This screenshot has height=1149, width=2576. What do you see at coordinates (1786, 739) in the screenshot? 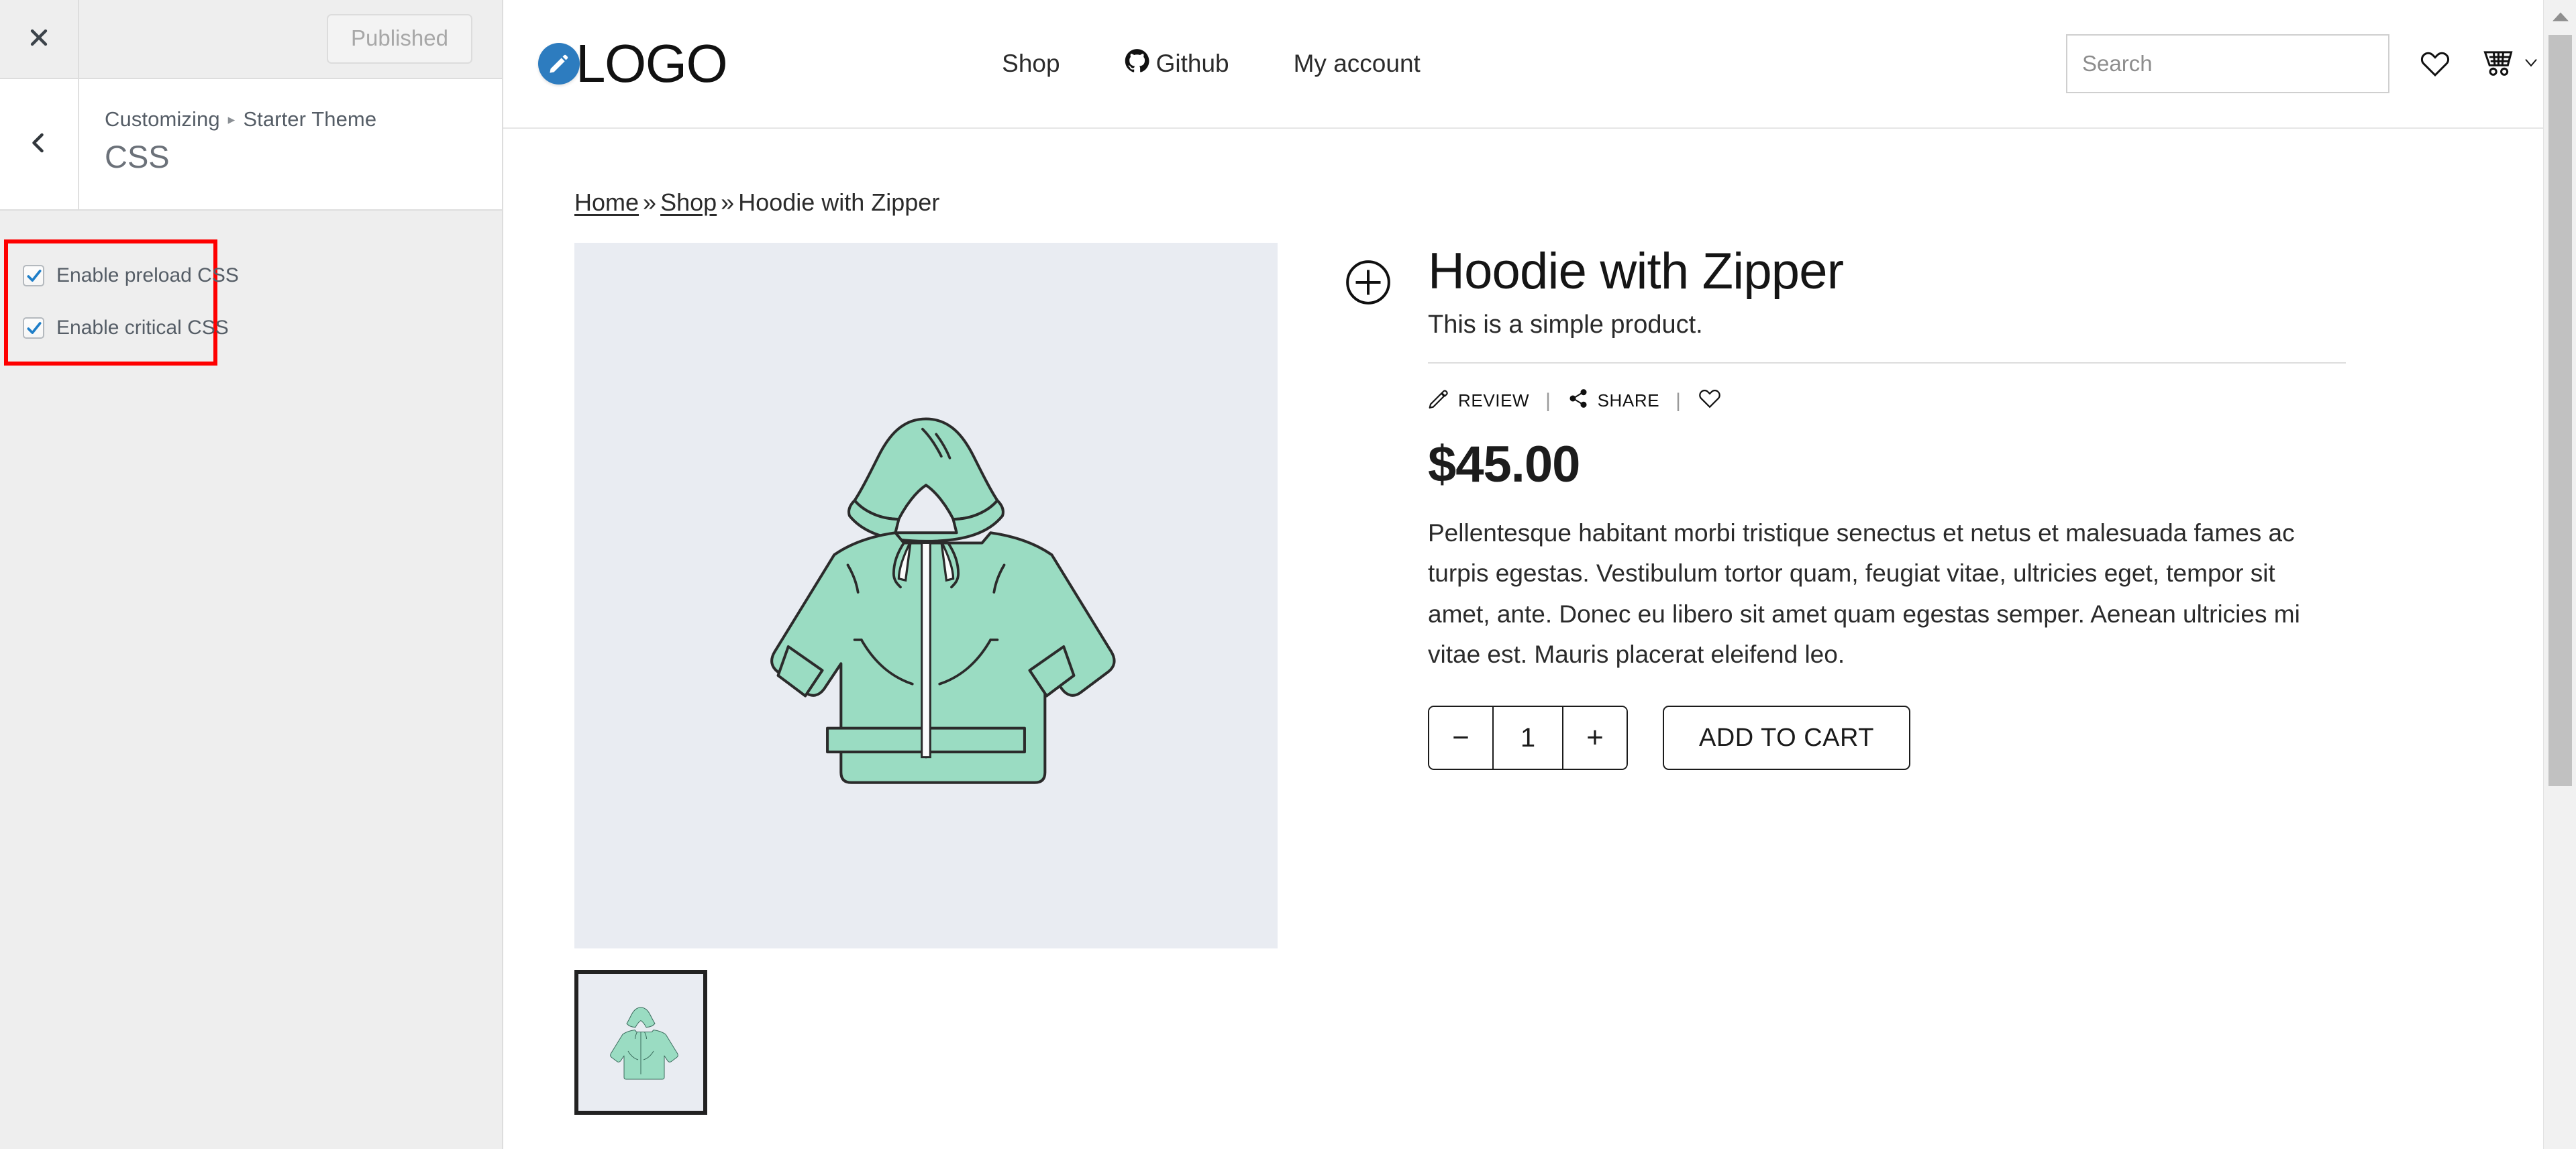
I see `add-to-cart-button: ADD TO CART` at bounding box center [1786, 739].